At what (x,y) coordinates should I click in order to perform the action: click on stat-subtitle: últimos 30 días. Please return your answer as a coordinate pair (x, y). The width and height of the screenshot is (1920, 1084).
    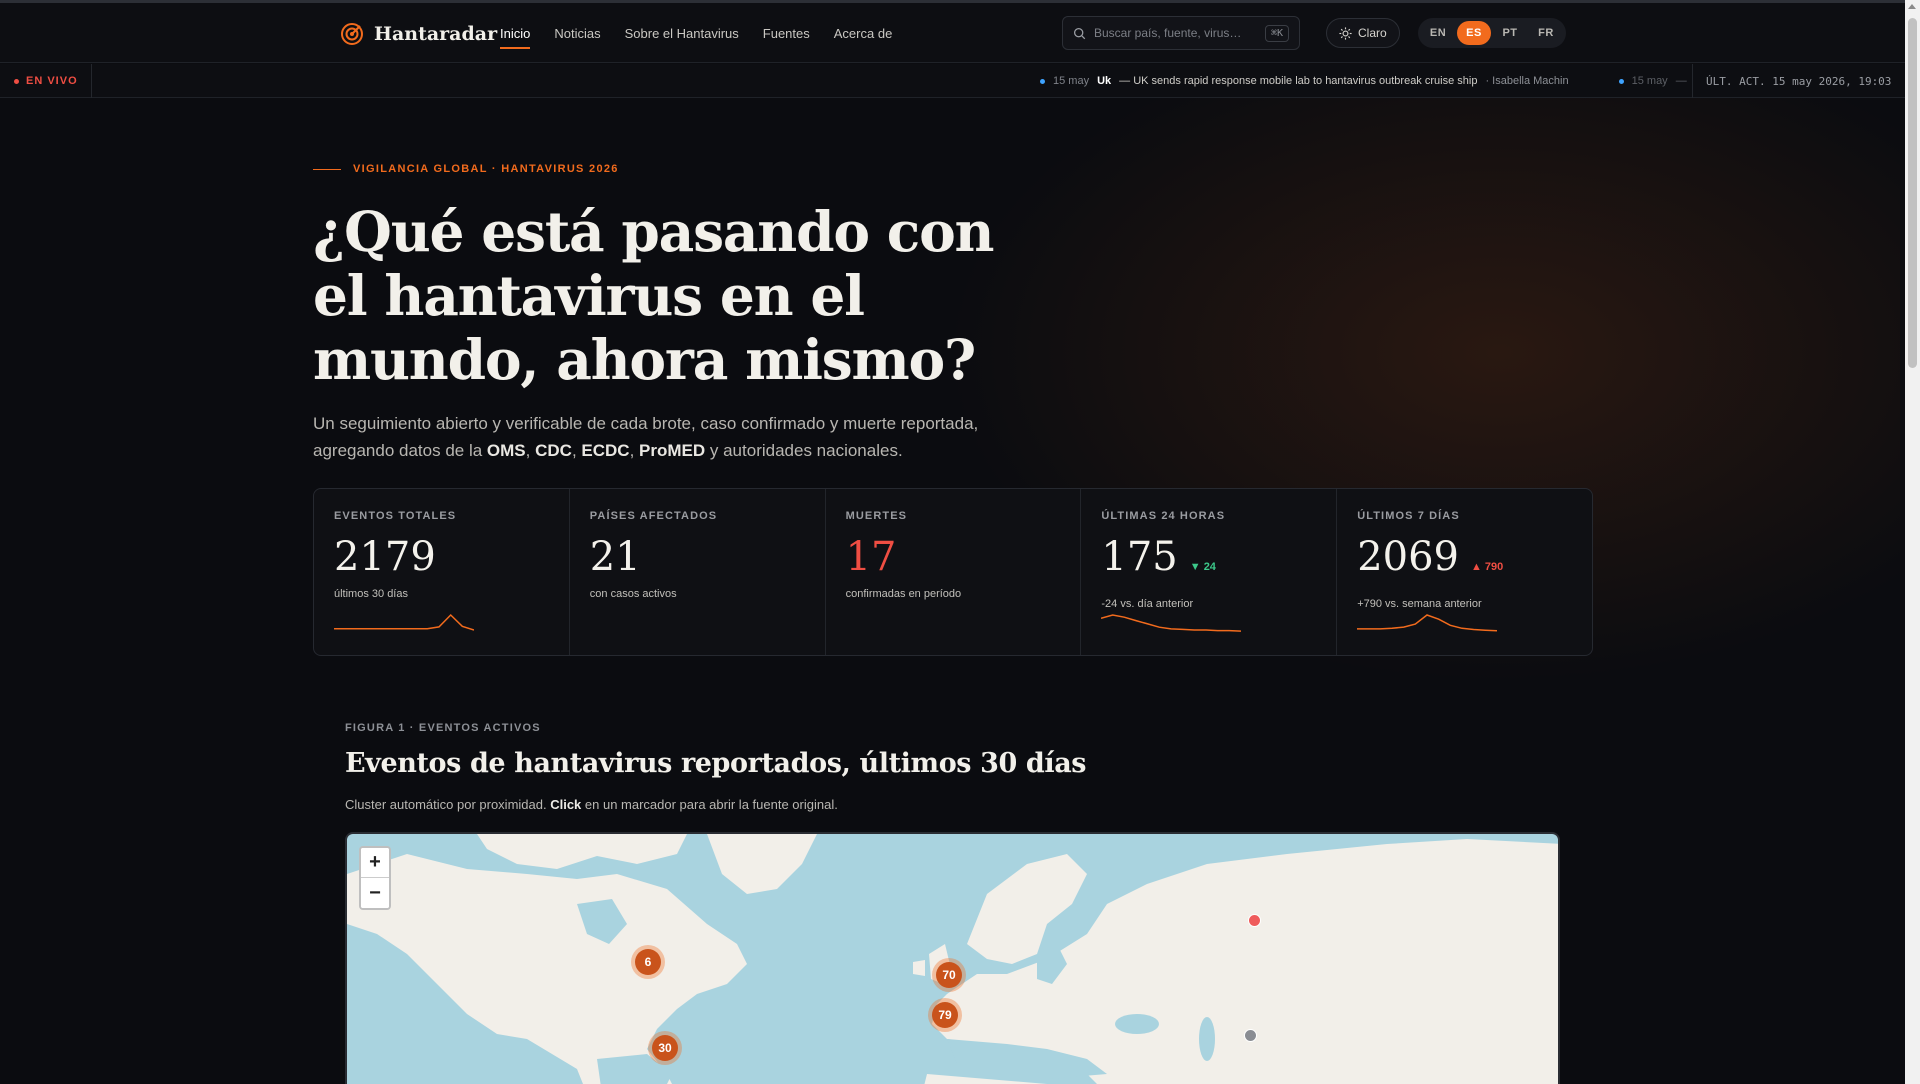
    Looking at the image, I should click on (371, 594).